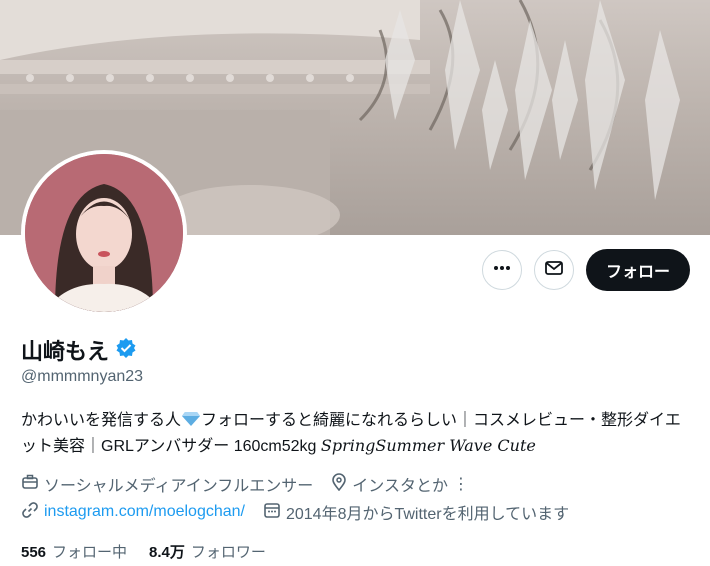  I want to click on more-button, so click(501, 270).